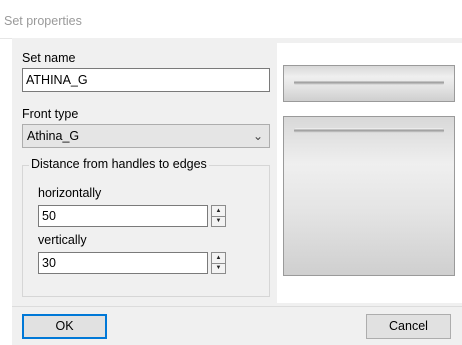  Describe the element at coordinates (62, 240) in the screenshot. I see `vertical-label: vertically` at that location.